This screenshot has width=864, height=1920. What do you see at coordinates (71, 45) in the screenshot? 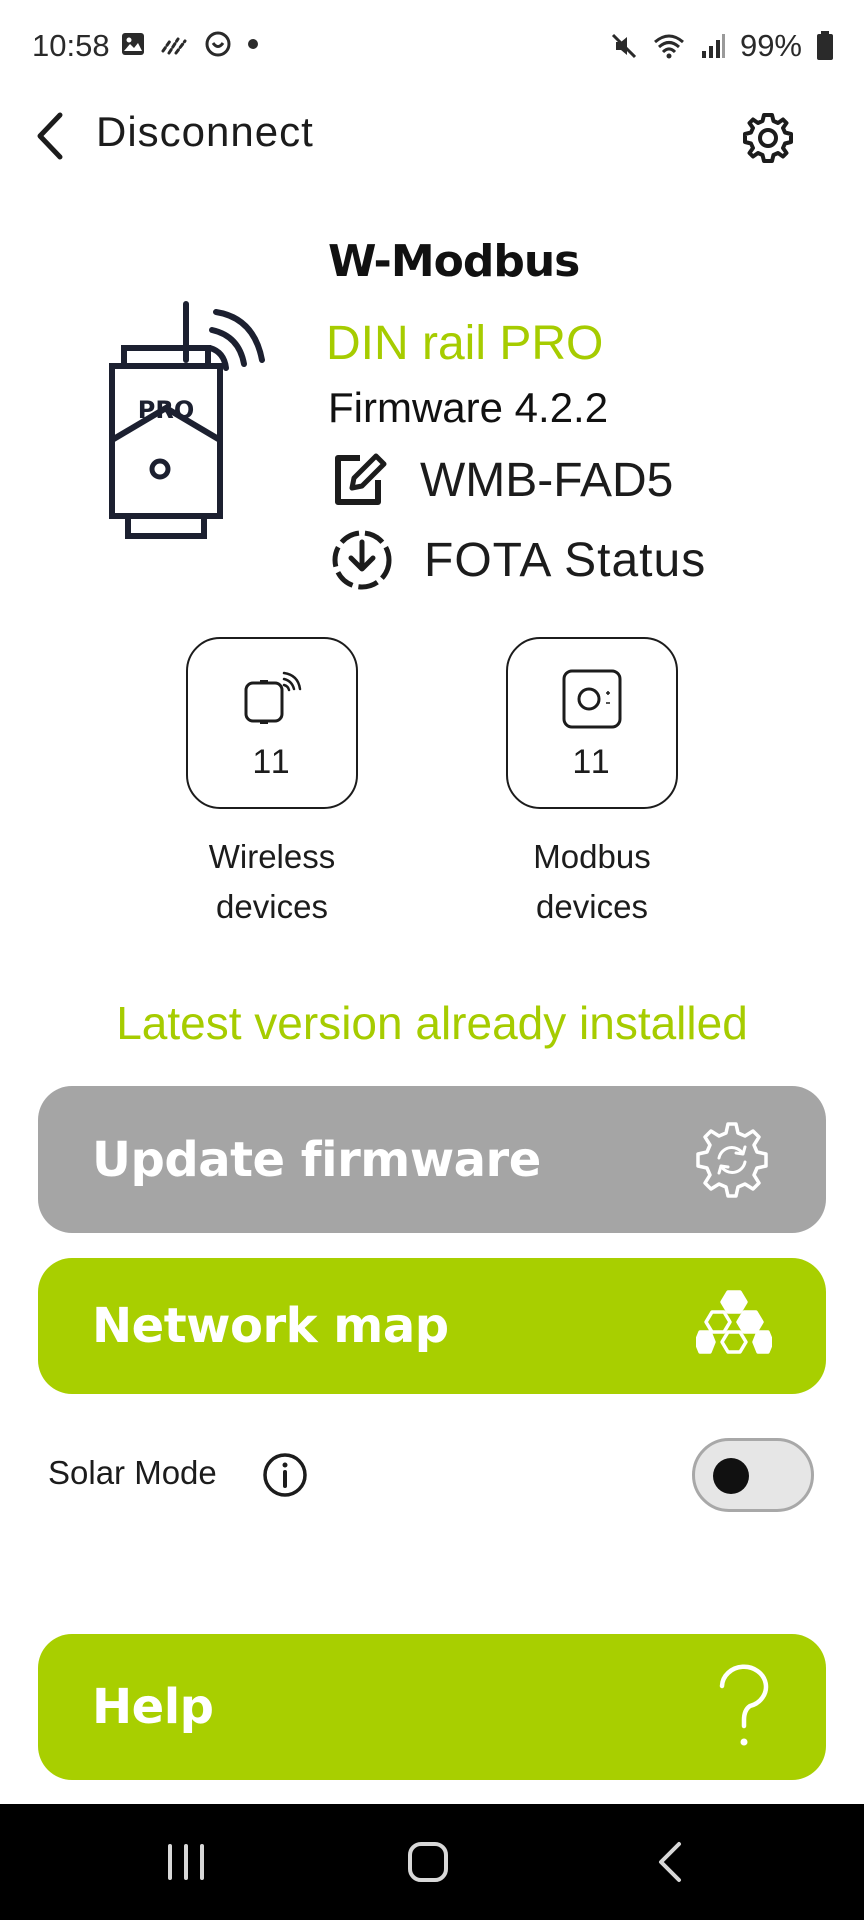
I see `status-time: 10:58` at bounding box center [71, 45].